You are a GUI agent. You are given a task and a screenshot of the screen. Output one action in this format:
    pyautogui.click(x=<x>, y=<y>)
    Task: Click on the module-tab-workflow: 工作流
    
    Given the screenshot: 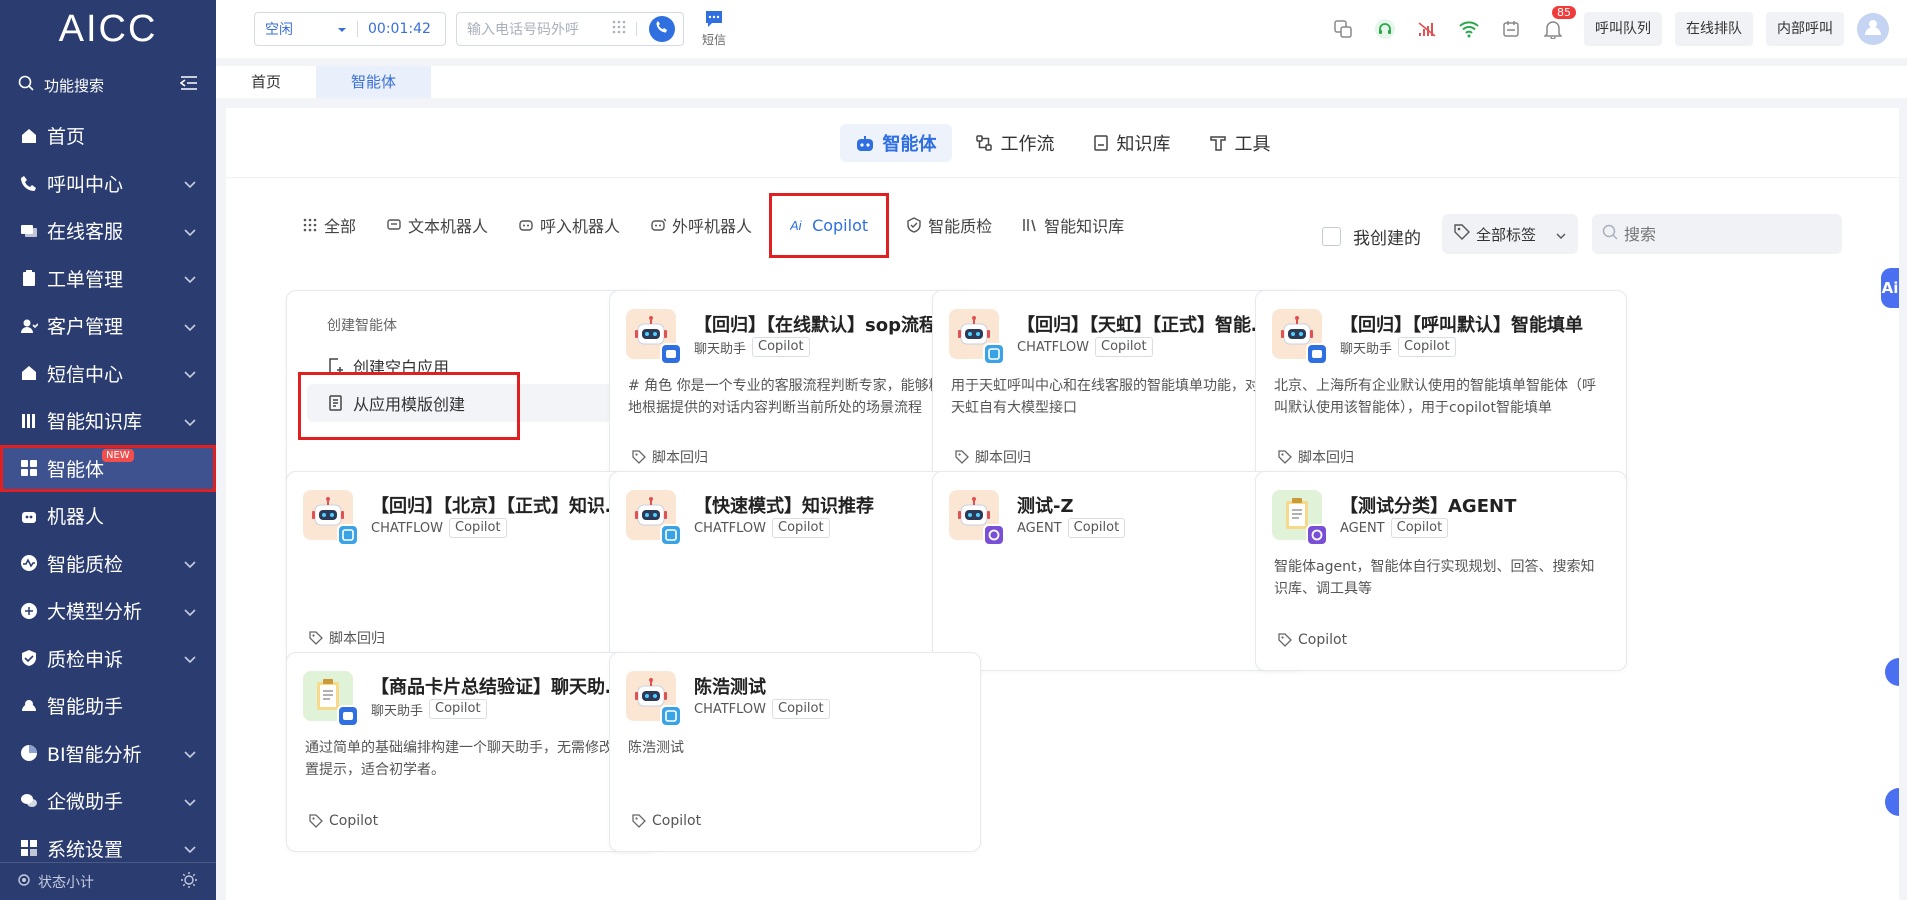 What is the action you would take?
    pyautogui.click(x=1015, y=143)
    